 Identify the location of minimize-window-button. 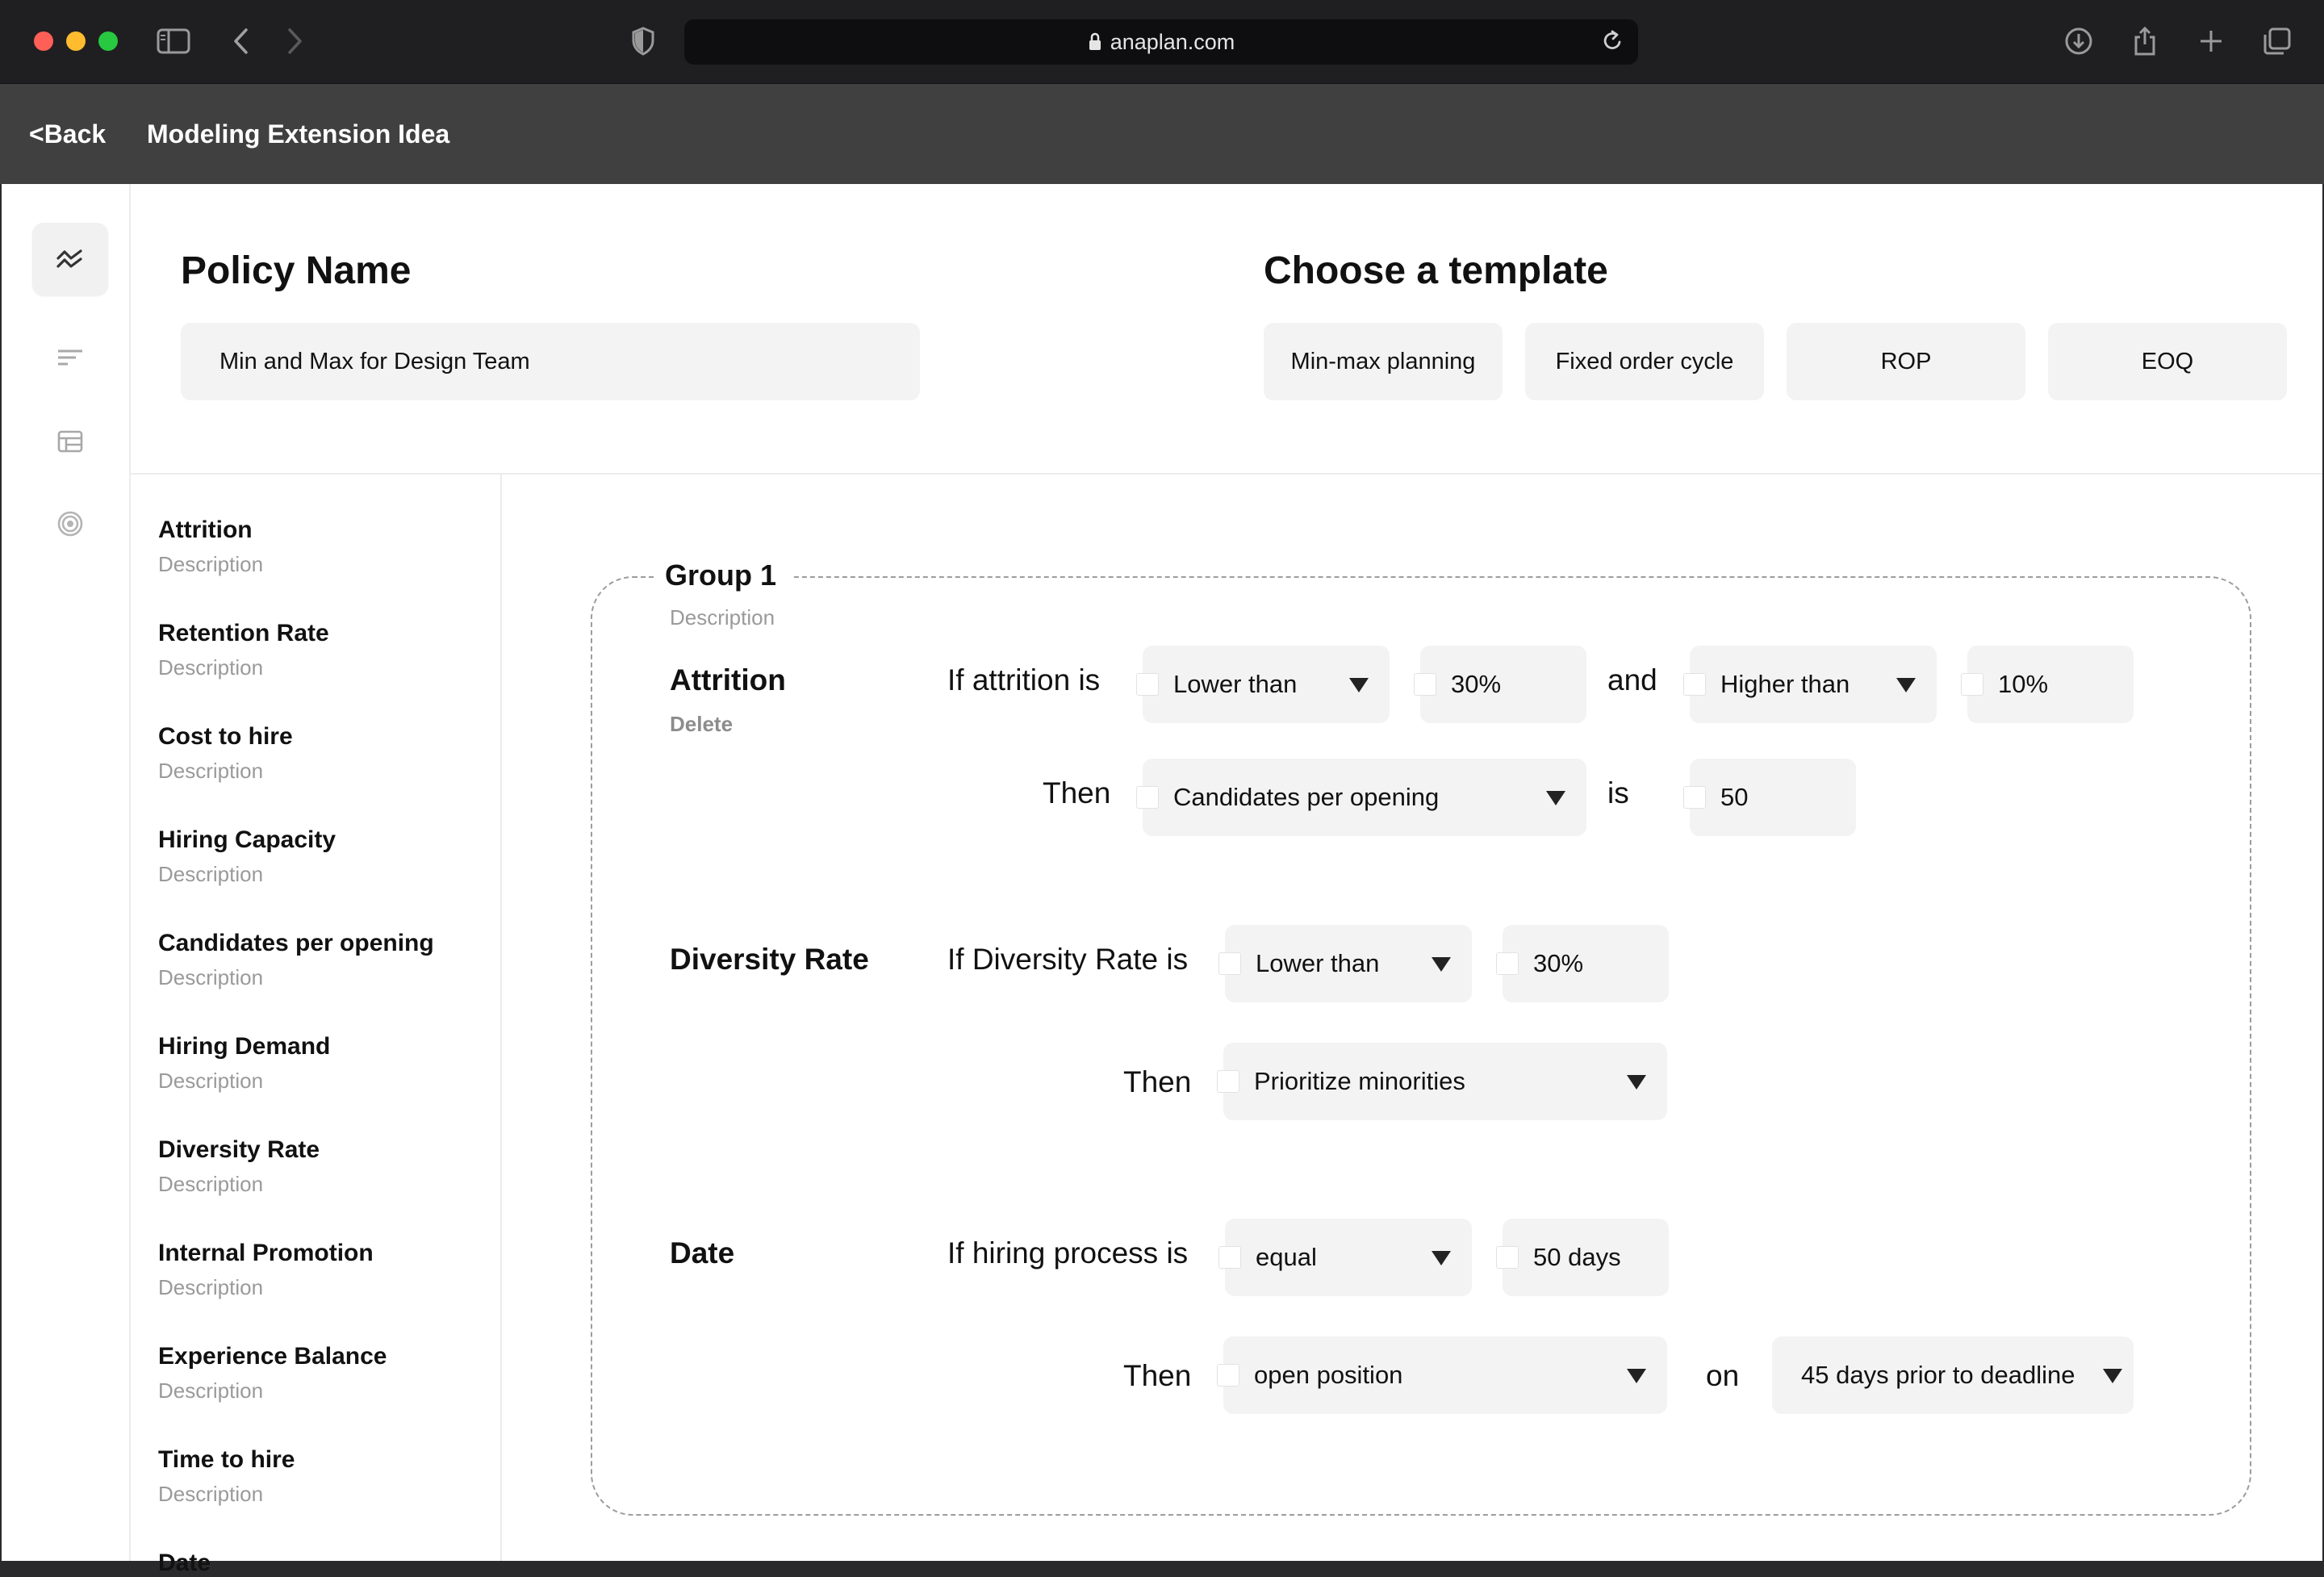
(76, 41).